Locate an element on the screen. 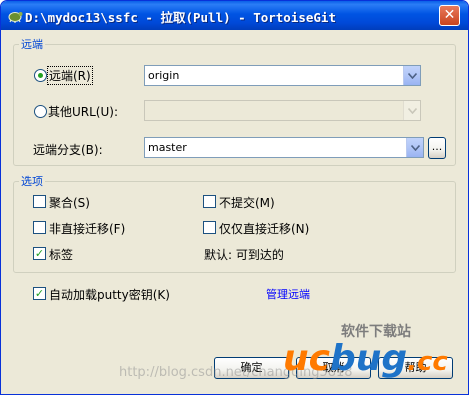 The width and height of the screenshot is (469, 395). remote-select-value: origin is located at coordinates (164, 75).